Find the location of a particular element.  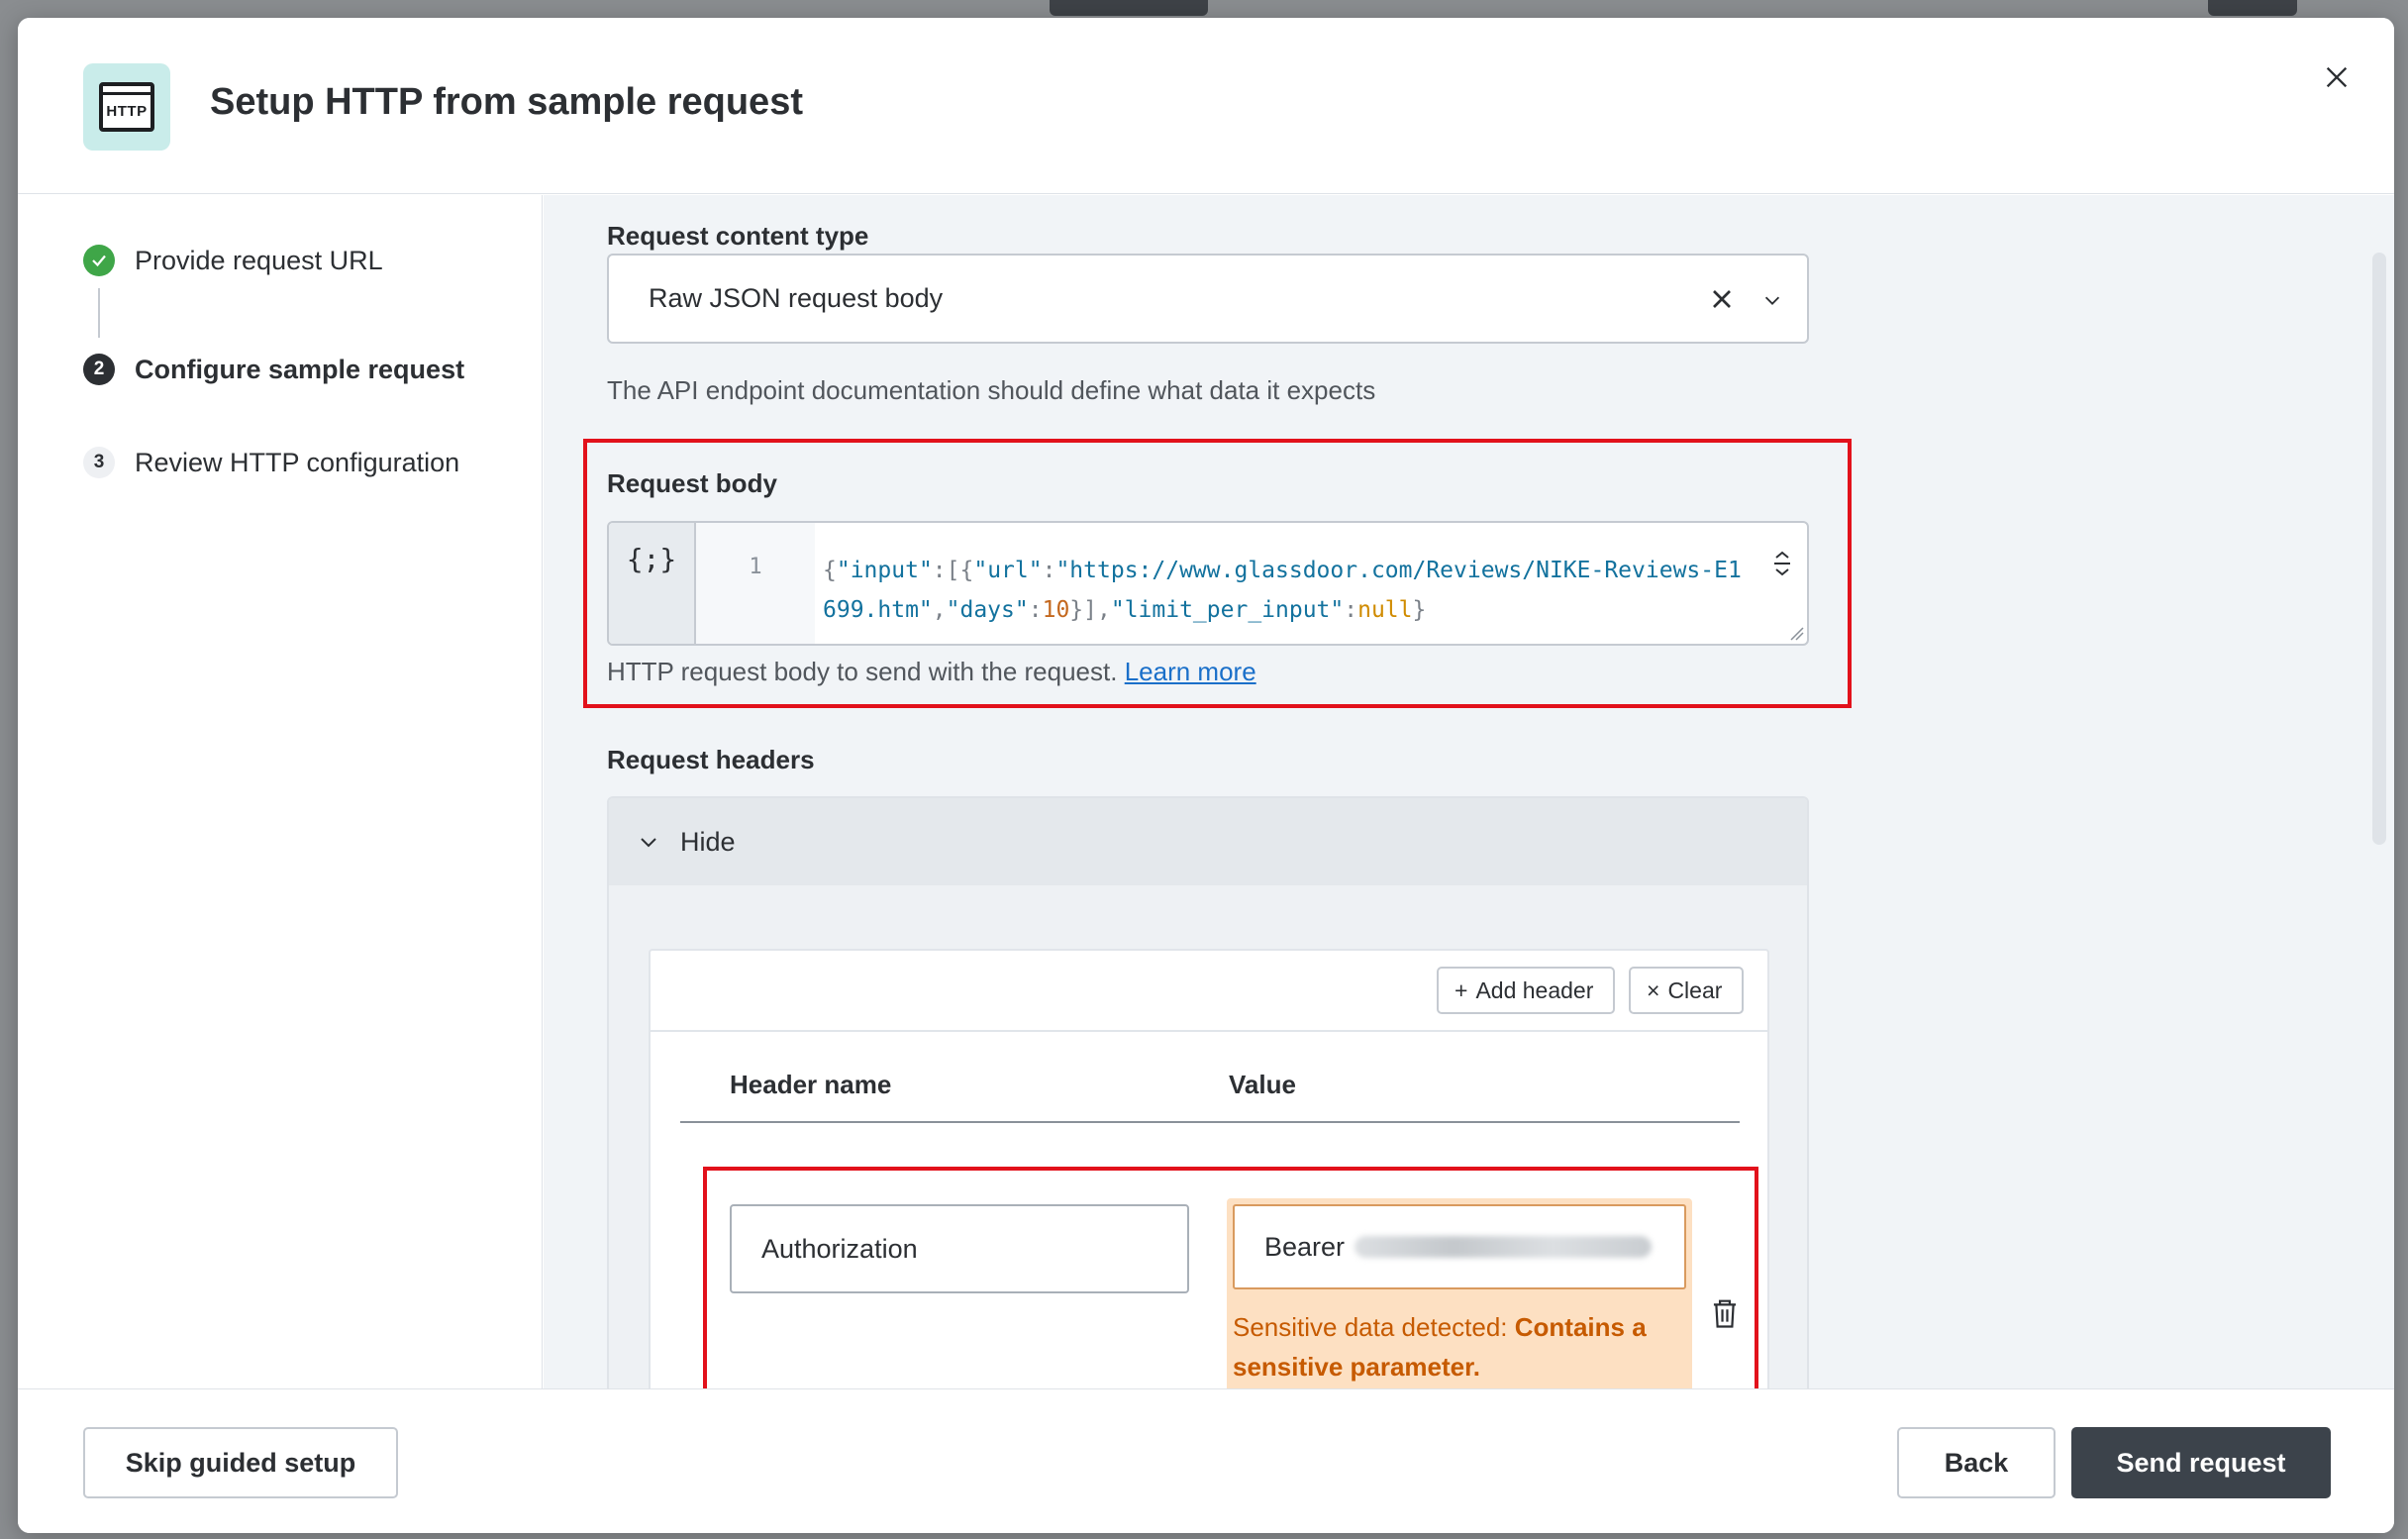

header-row-highlight is located at coordinates (1231, 1282).